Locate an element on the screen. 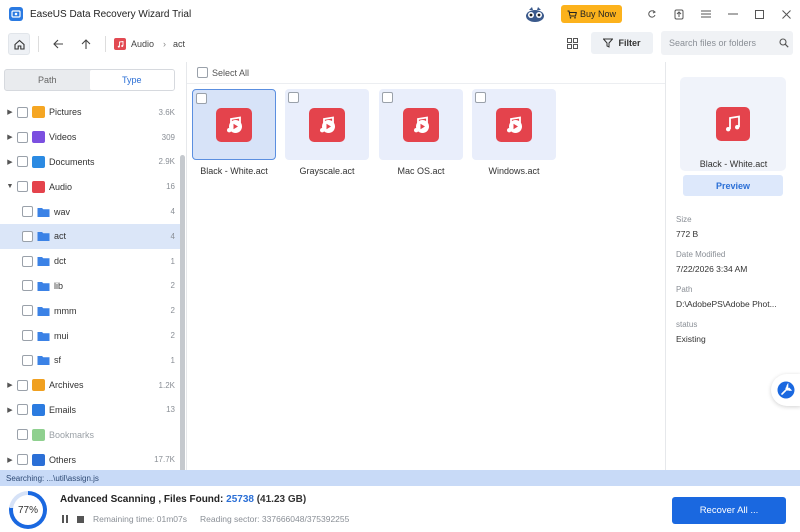 The width and height of the screenshot is (800, 532). tab-path: Path is located at coordinates (47, 80).